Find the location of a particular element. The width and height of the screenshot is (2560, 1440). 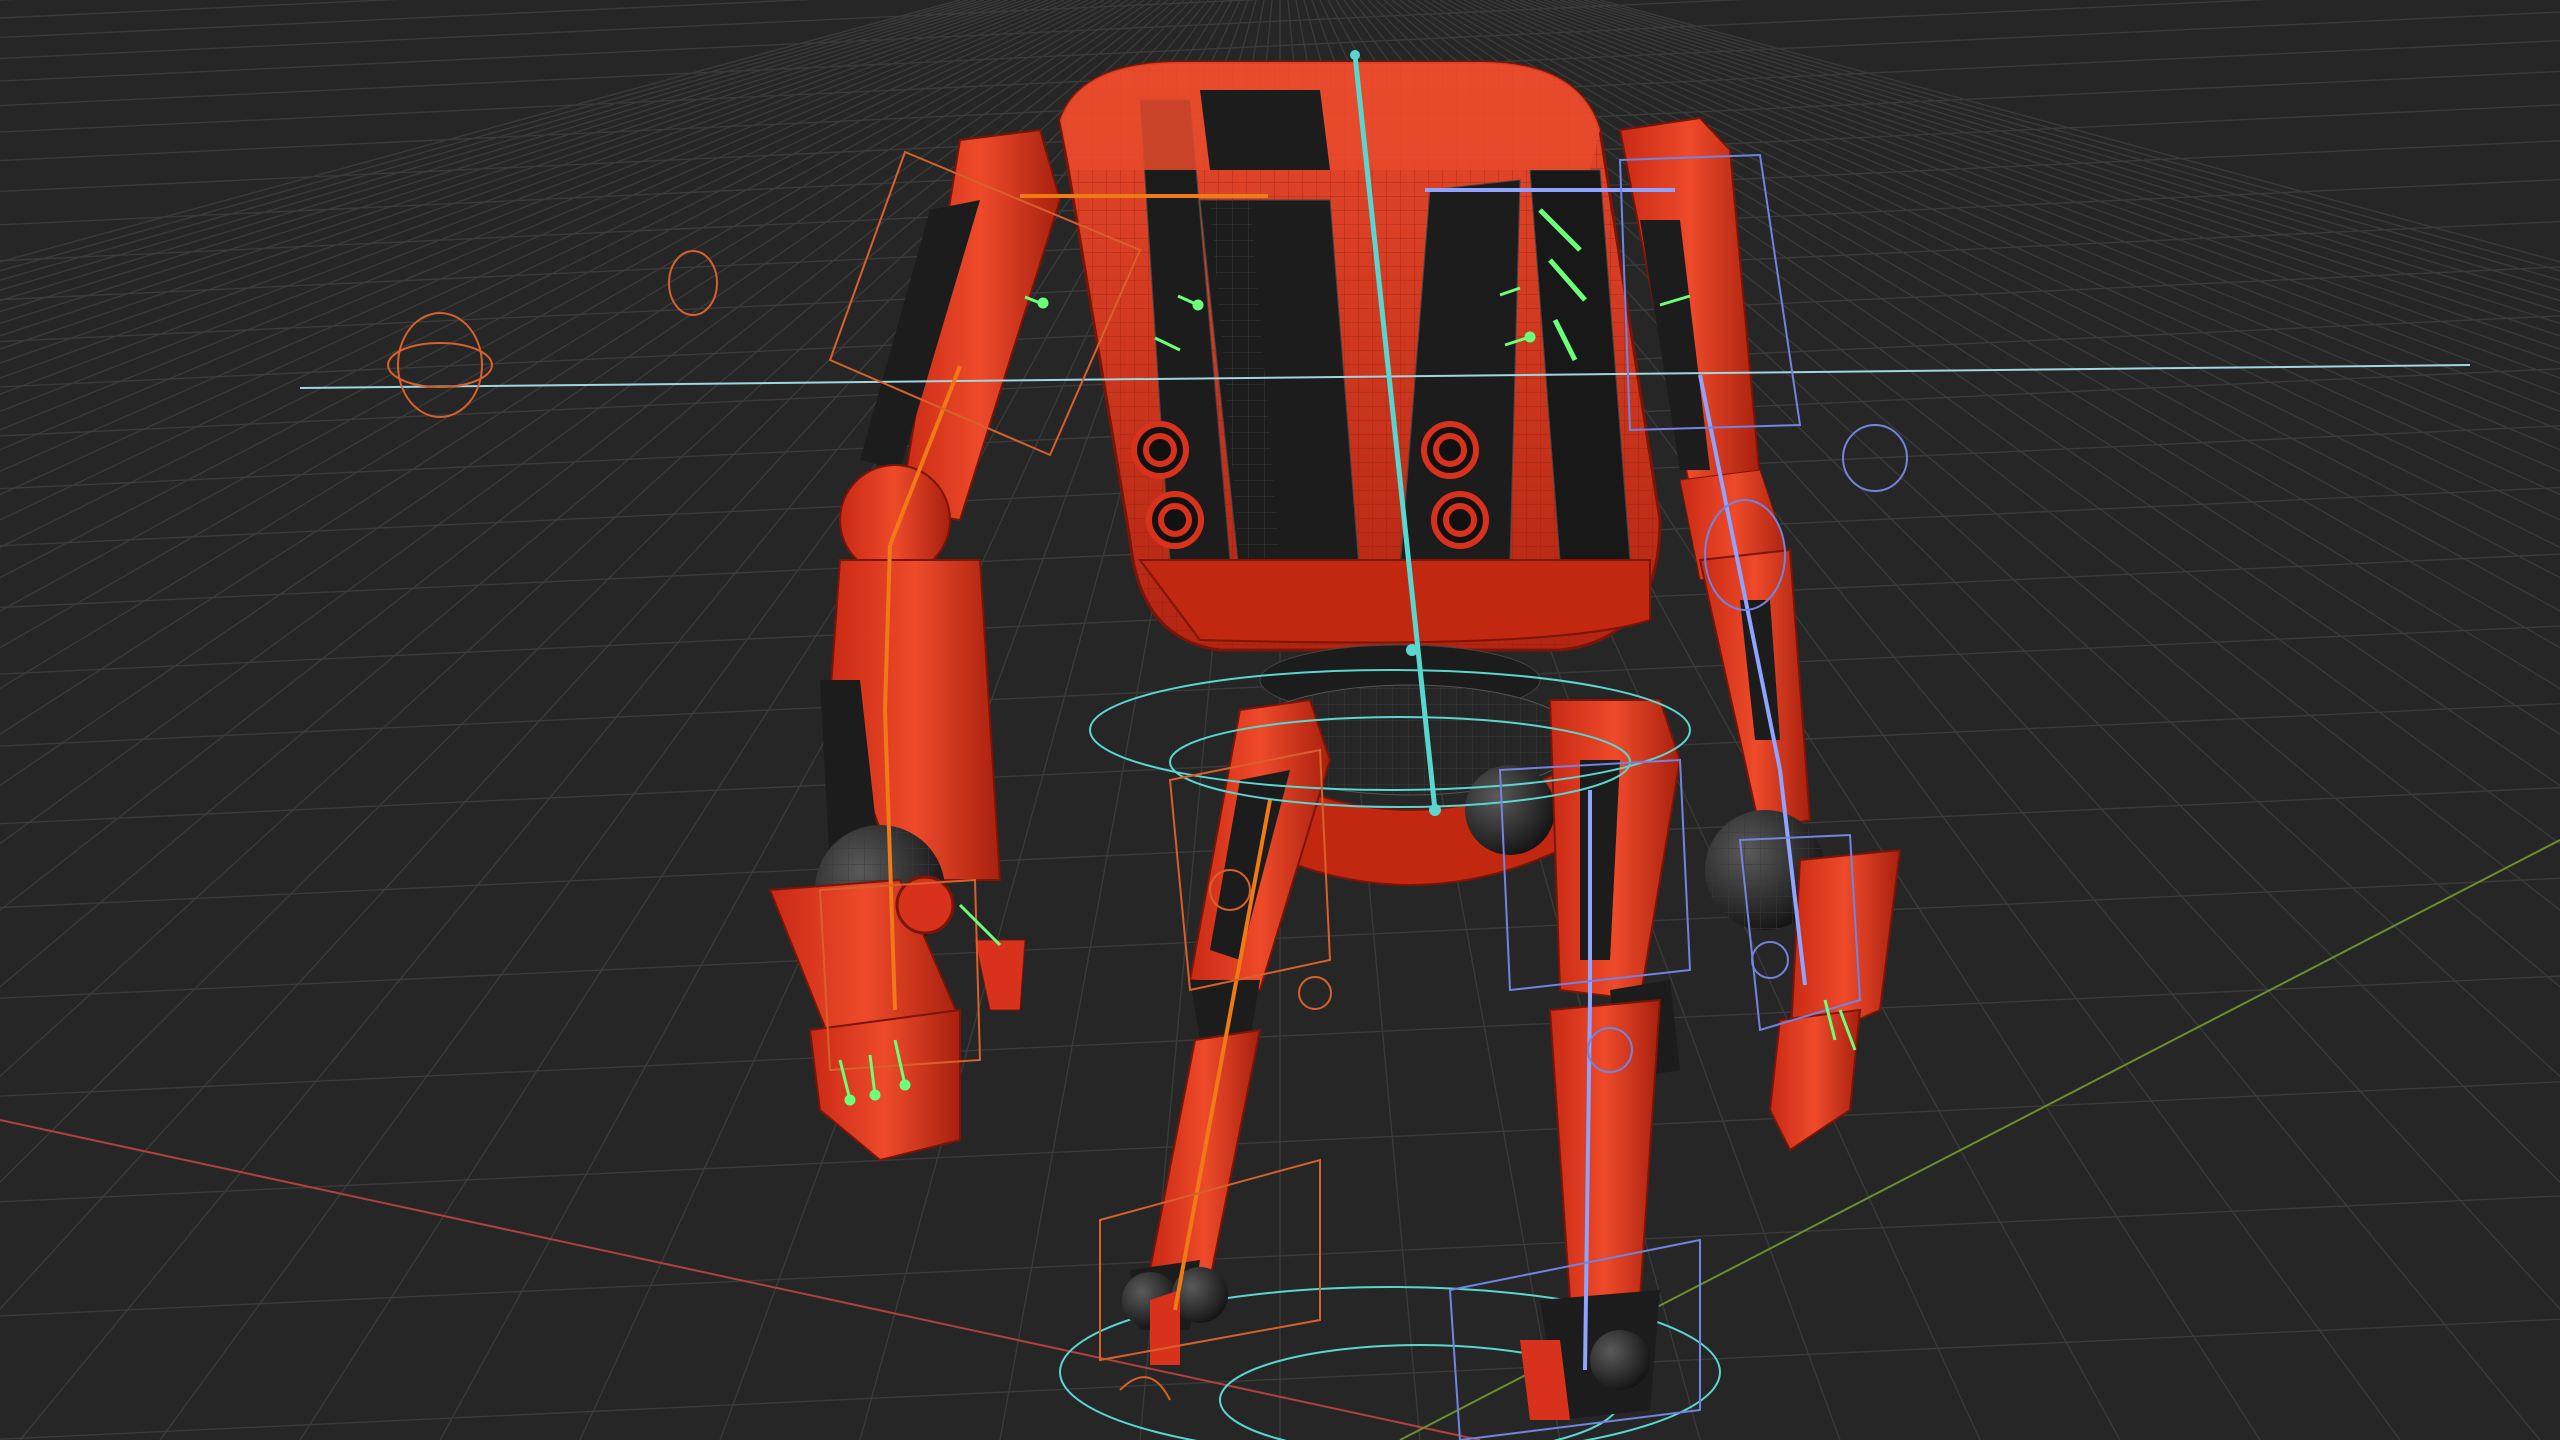

robot-torso is located at coordinates (1360, 356).